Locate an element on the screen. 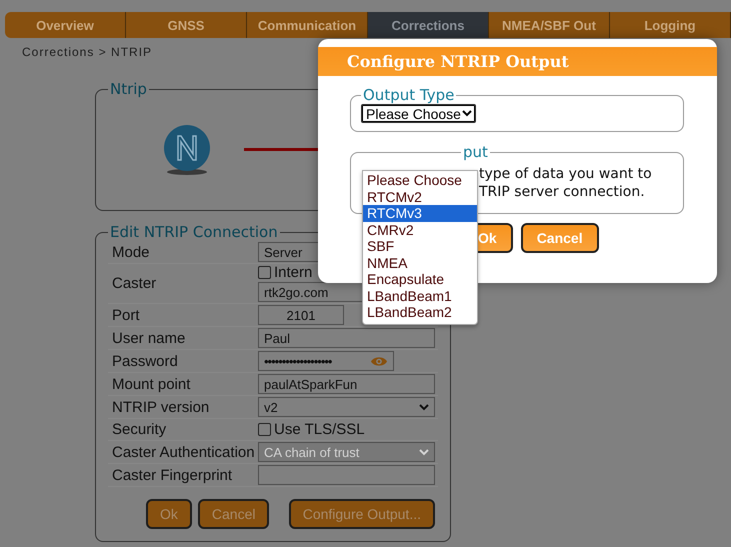  dialog-title: Configure NTRIP Output is located at coordinates (517, 61).